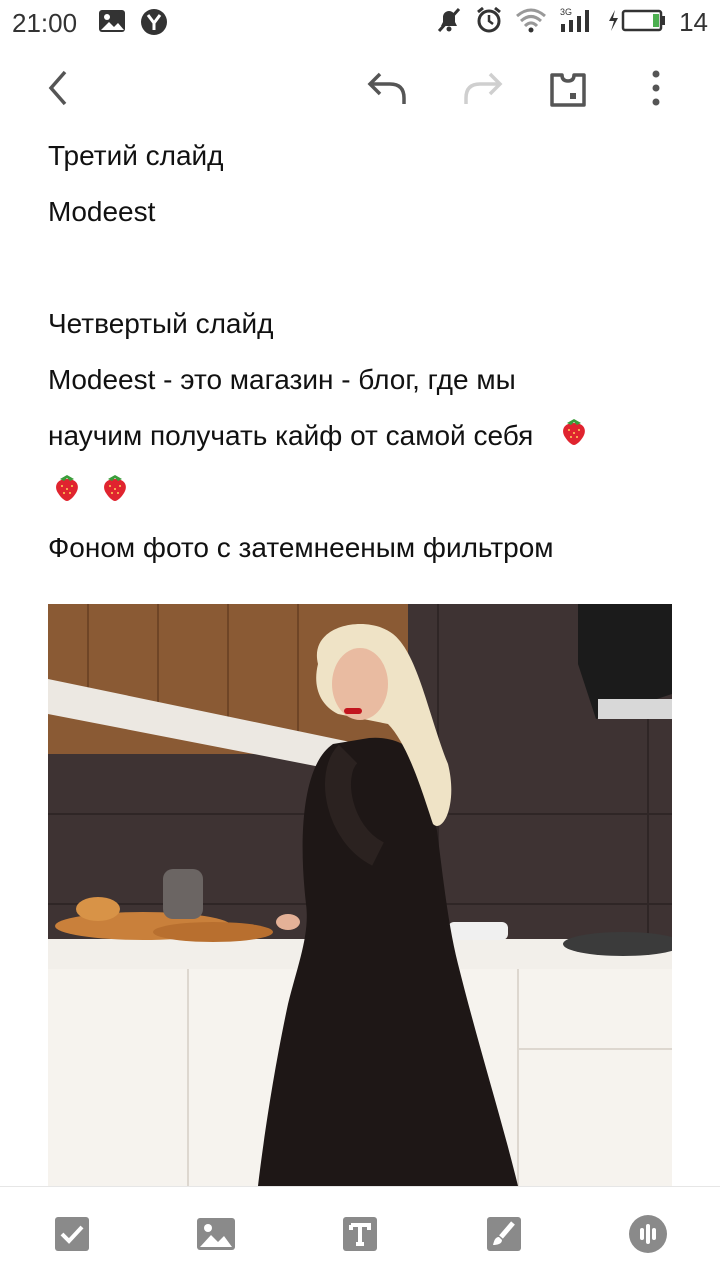  I want to click on tag-icon, so click(568, 90).